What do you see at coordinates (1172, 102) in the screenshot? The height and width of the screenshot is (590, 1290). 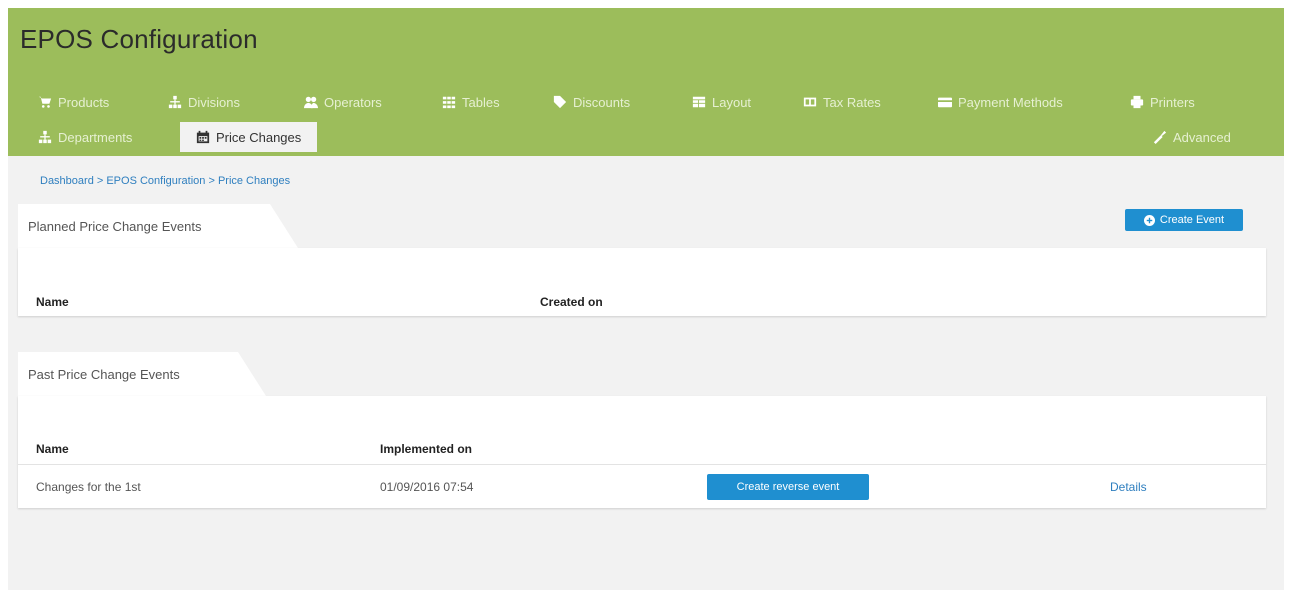 I see `tab-label: Printers` at bounding box center [1172, 102].